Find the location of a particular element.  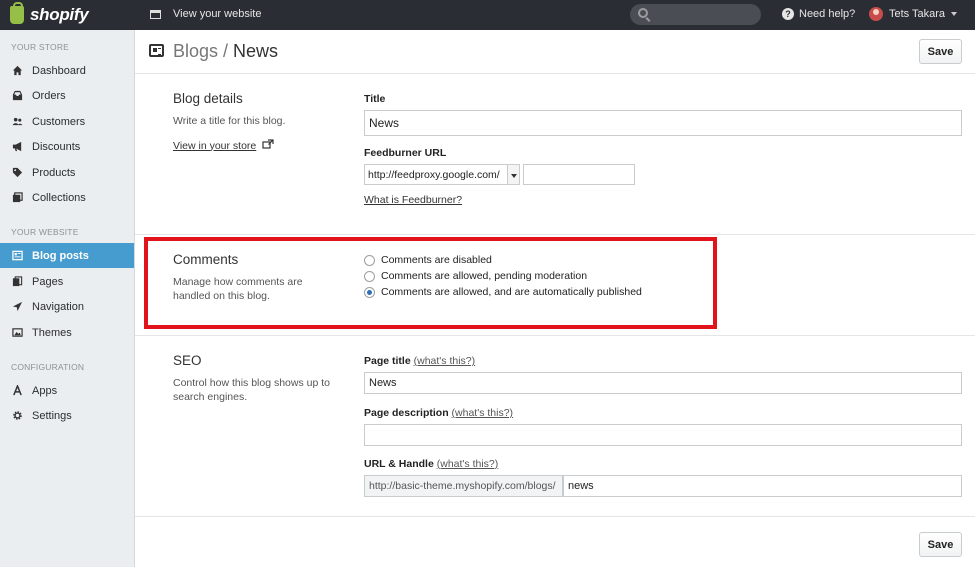

sidebar-item-label: Navigation is located at coordinates (58, 306).